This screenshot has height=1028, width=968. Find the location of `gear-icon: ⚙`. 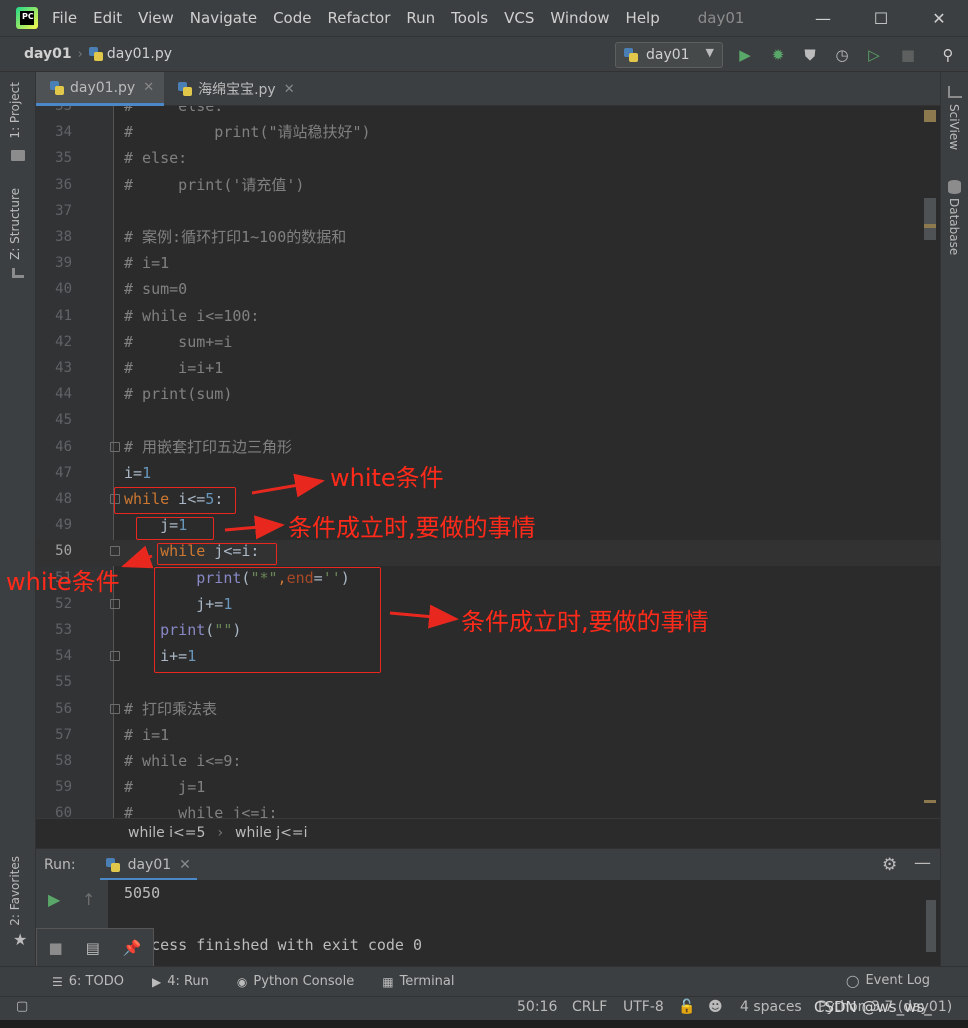

gear-icon: ⚙ is located at coordinates (889, 865).